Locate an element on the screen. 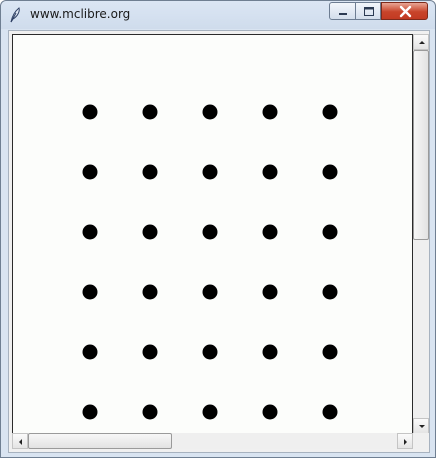  title-bar: www.mclibre.org is located at coordinates (218, 15).